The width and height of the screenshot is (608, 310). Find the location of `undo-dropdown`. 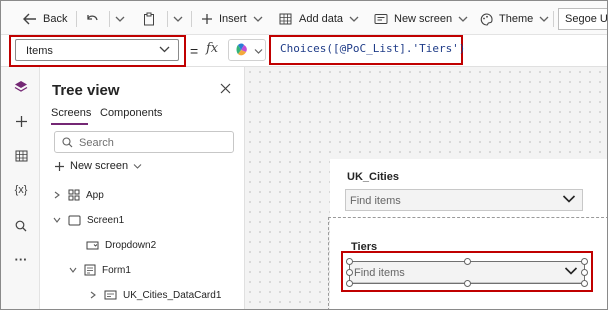

undo-dropdown is located at coordinates (120, 19).